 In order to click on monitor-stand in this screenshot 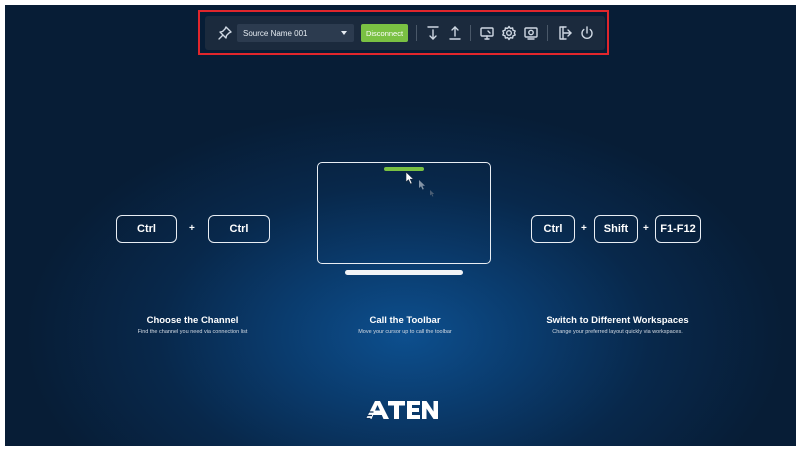, I will do `click(404, 272)`.